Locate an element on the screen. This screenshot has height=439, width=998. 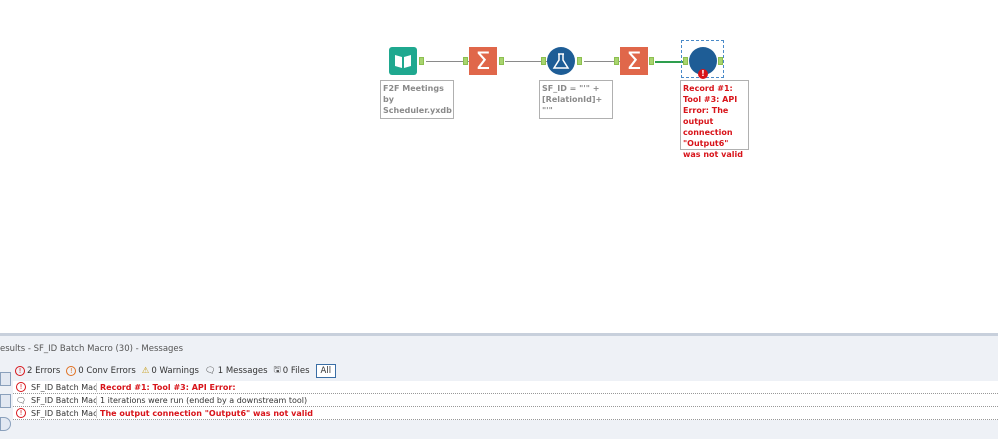
conv-errors-filter: ! 0 Conv Errors is located at coordinates (101, 371).